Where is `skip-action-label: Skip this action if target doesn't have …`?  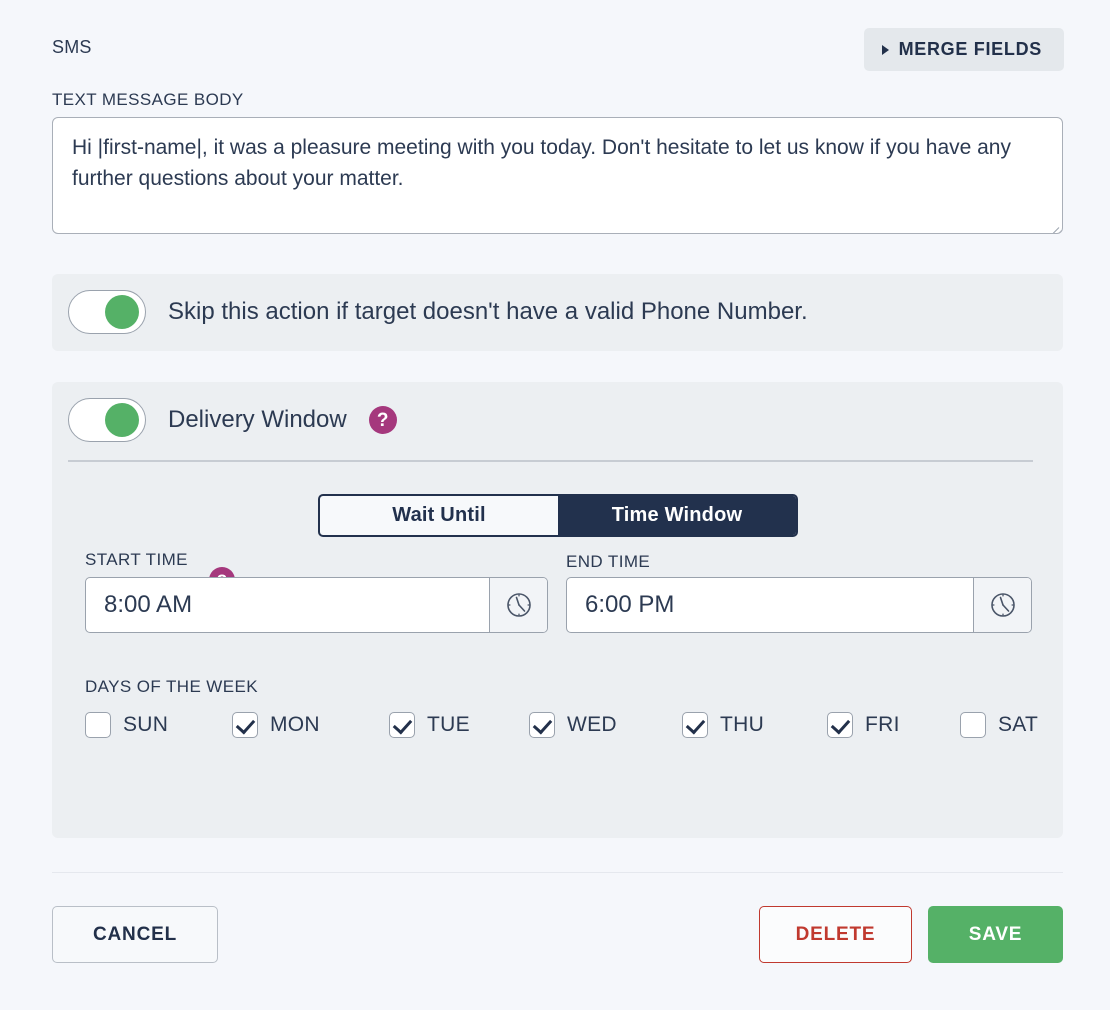
skip-action-label: Skip this action if target doesn't have … is located at coordinates (488, 311).